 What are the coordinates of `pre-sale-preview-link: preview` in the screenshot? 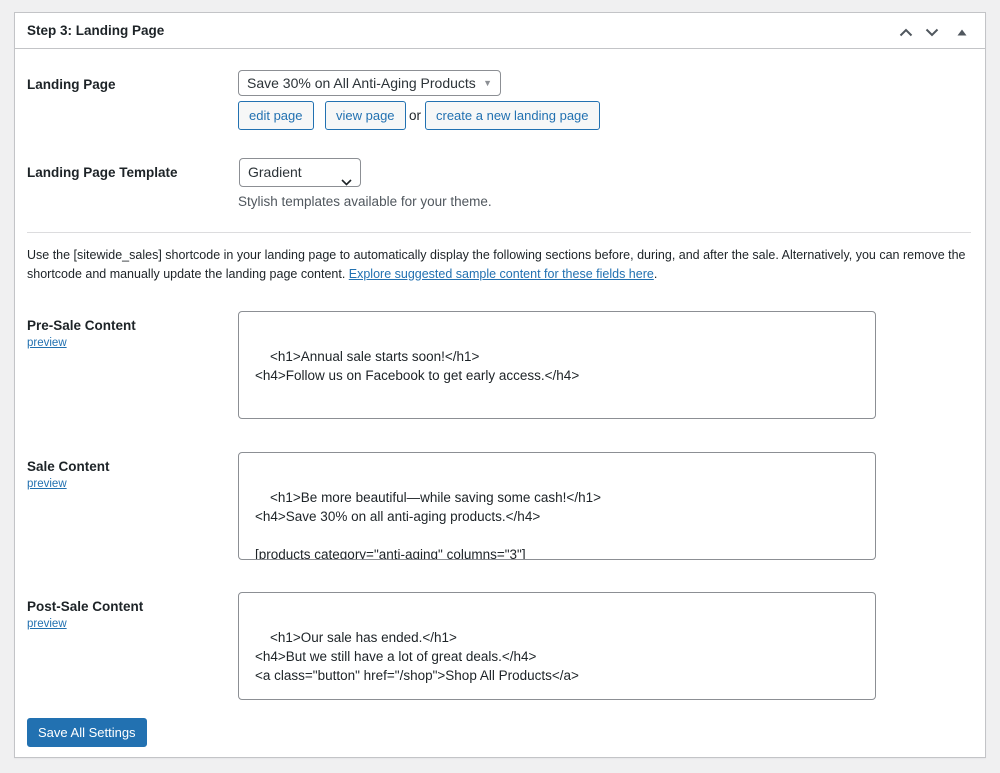 It's located at (47, 343).